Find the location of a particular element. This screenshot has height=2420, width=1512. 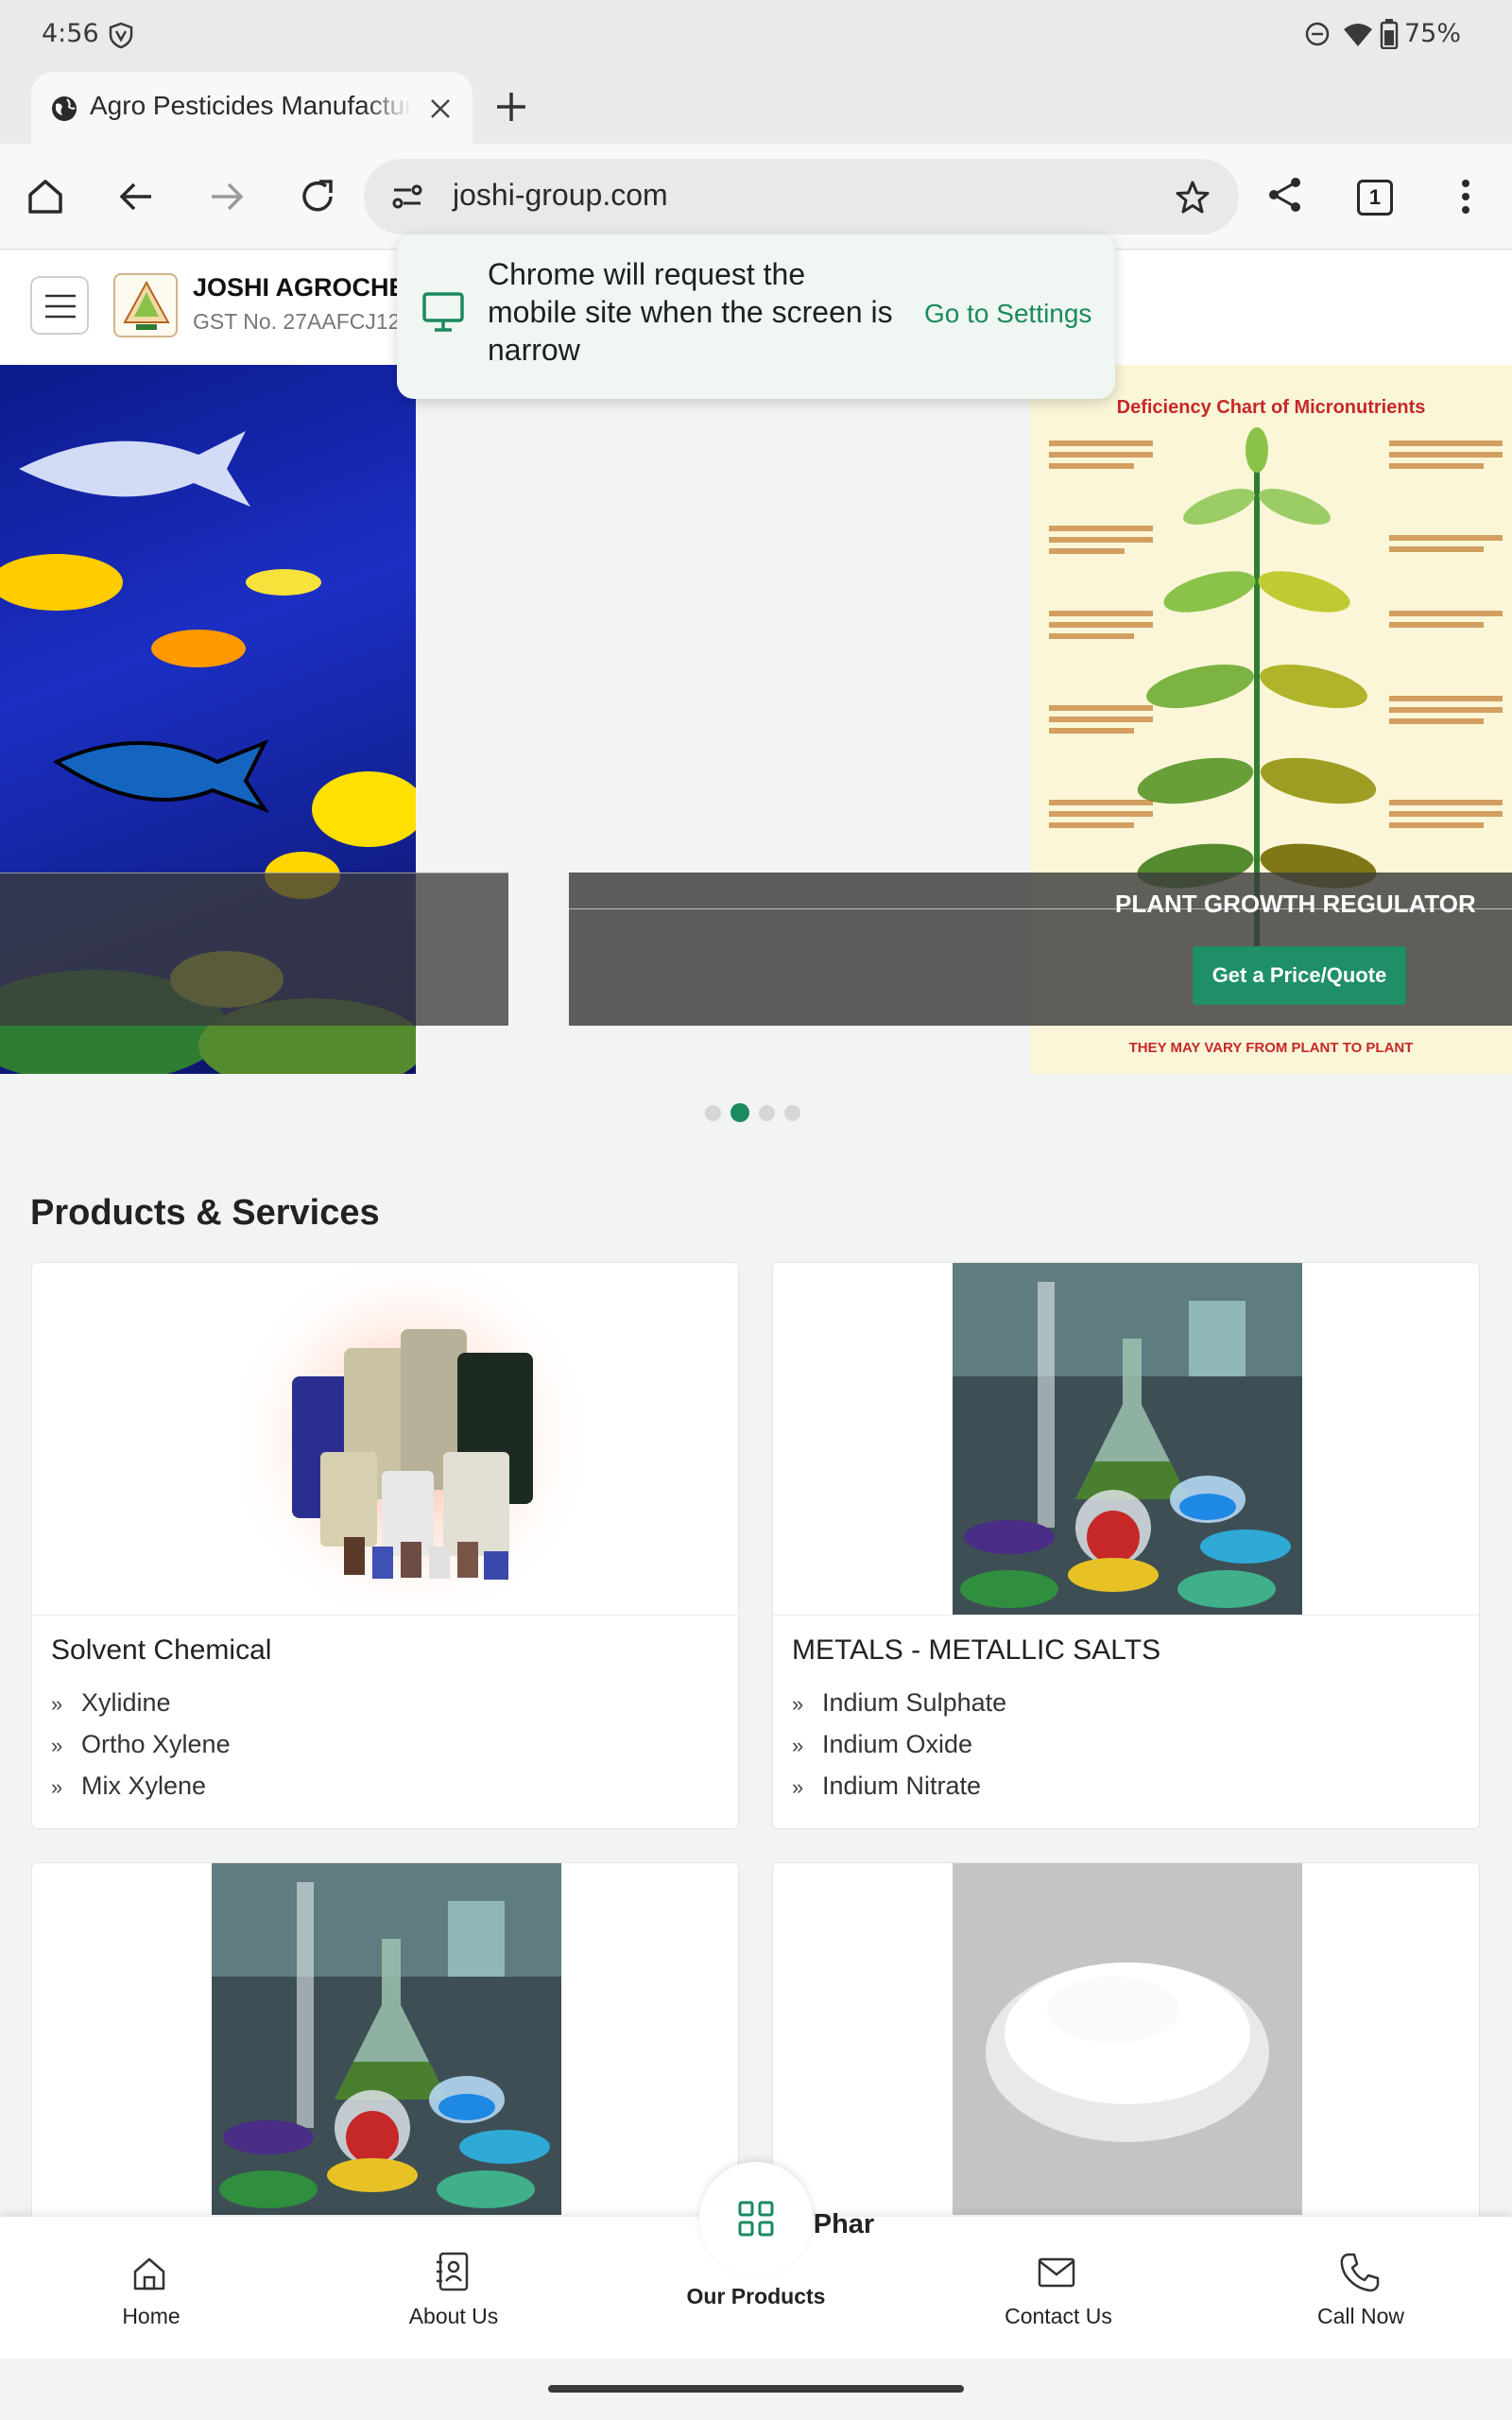

nav-contact-us: Contact Us is located at coordinates (1058, 2288).